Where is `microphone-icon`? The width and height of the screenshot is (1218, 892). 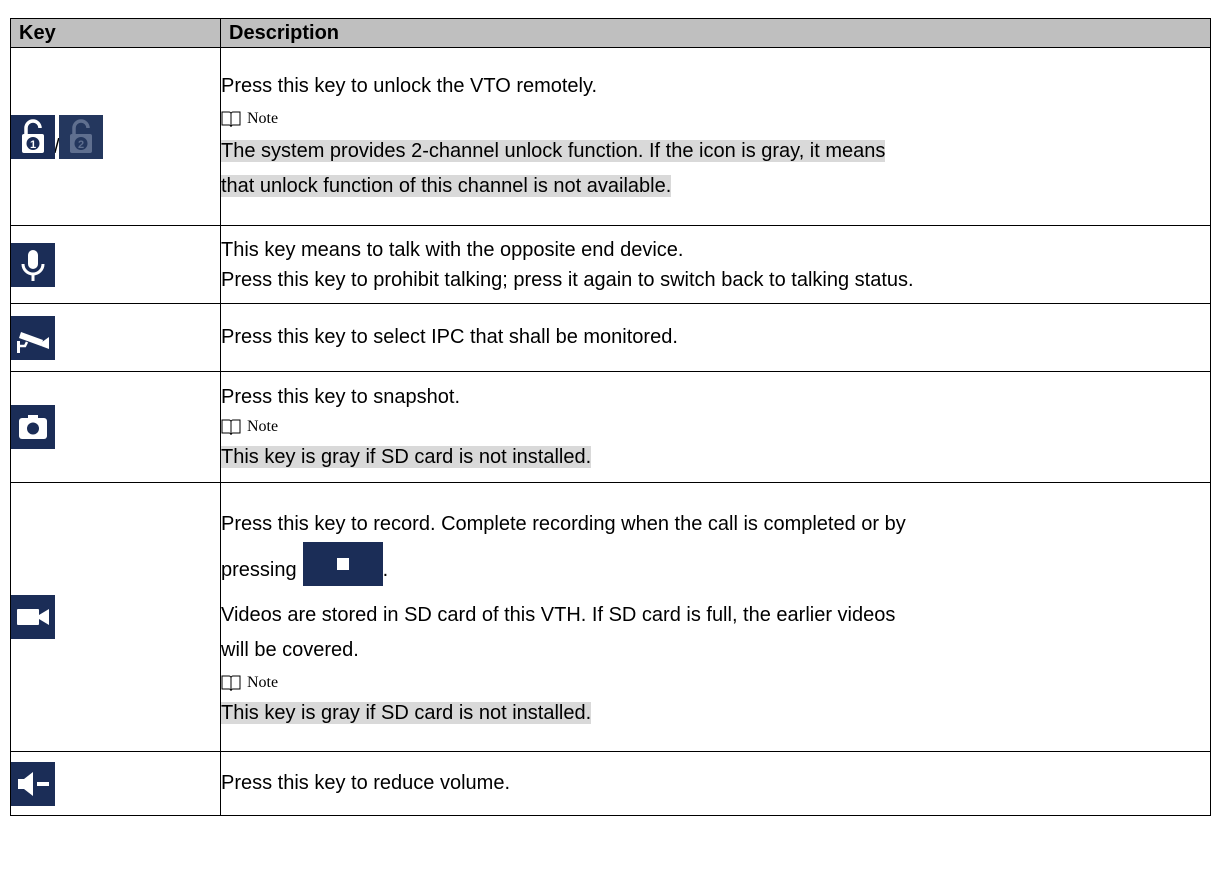
microphone-icon is located at coordinates (33, 264).